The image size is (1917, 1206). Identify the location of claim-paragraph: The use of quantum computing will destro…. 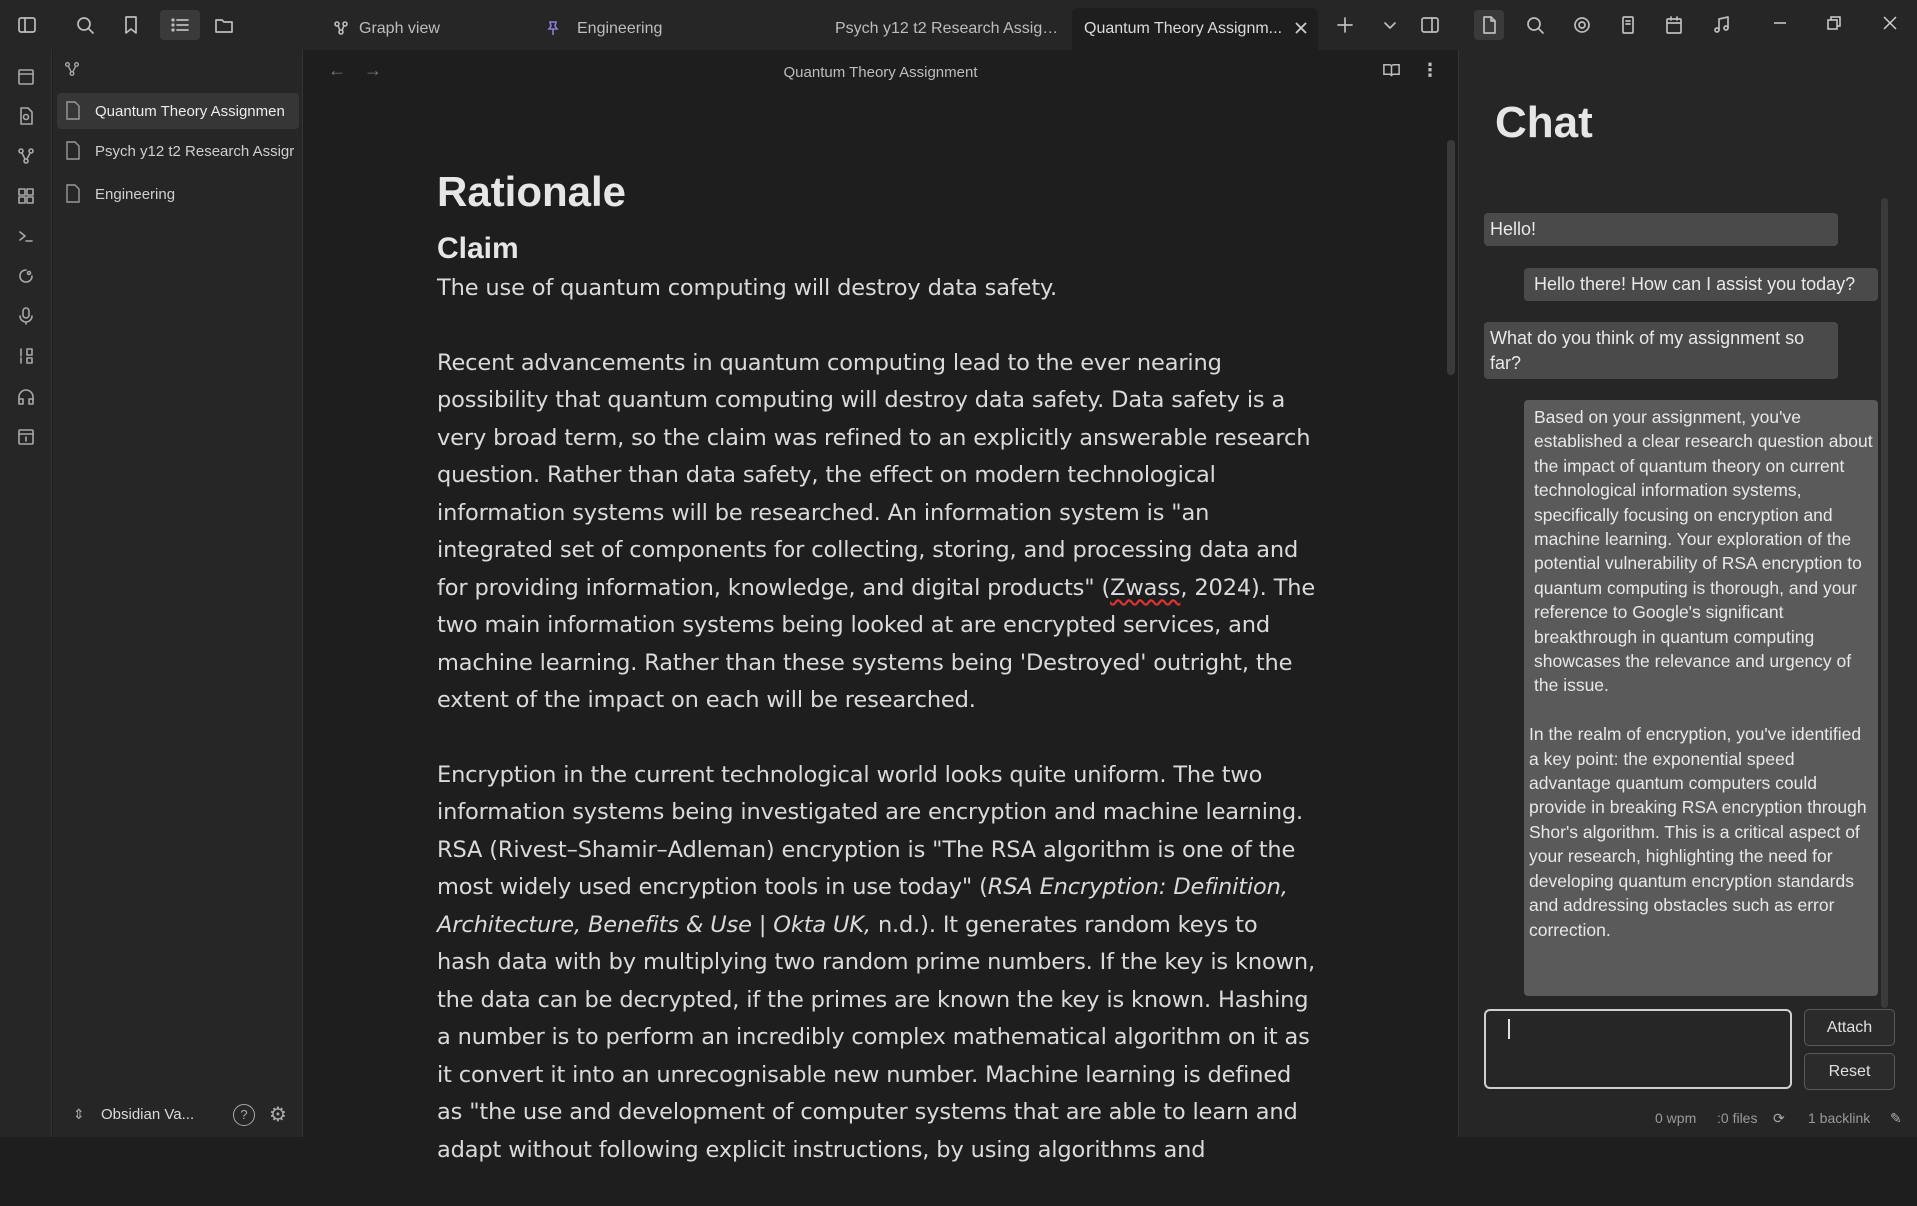
(747, 288).